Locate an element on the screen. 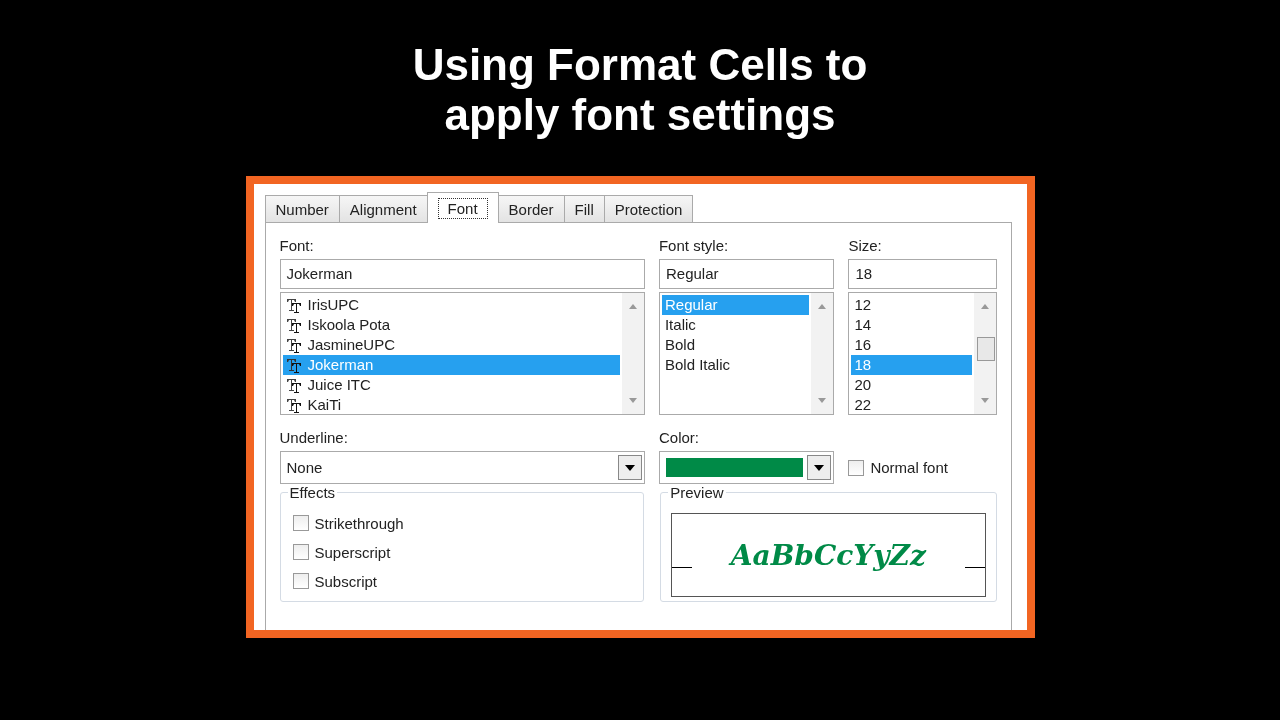 The height and width of the screenshot is (720, 1280). list-item: Iskoola Pota is located at coordinates (451, 325).